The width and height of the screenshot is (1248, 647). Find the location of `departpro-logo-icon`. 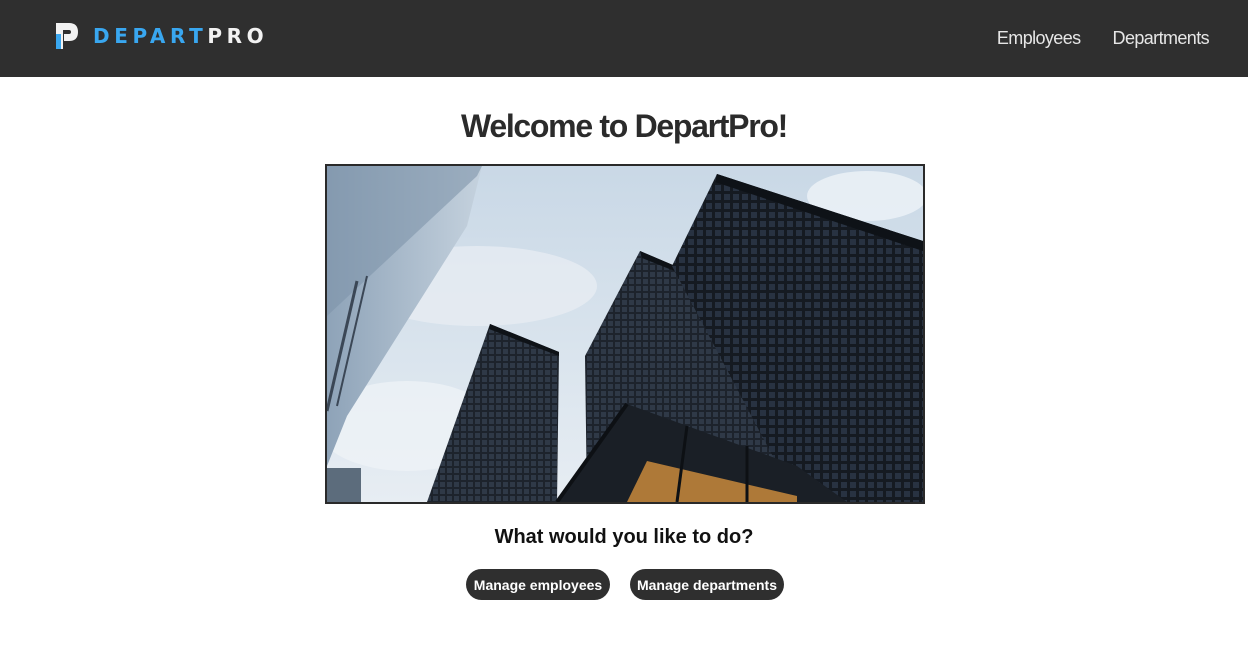

departpro-logo-icon is located at coordinates (67, 36).